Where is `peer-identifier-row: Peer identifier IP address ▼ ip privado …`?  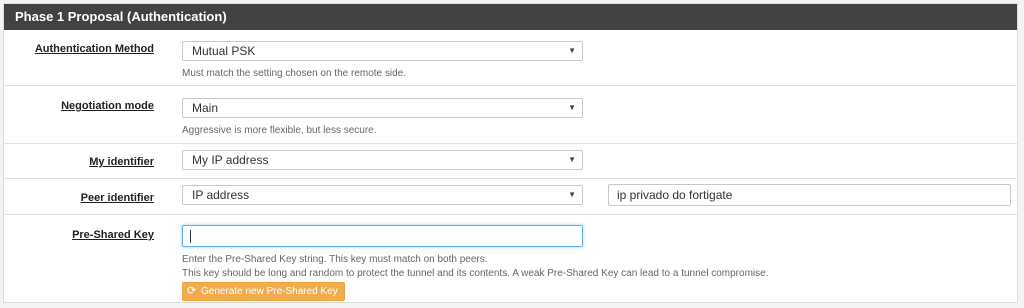
peer-identifier-row: Peer identifier IP address ▼ ip privado … is located at coordinates (510, 197).